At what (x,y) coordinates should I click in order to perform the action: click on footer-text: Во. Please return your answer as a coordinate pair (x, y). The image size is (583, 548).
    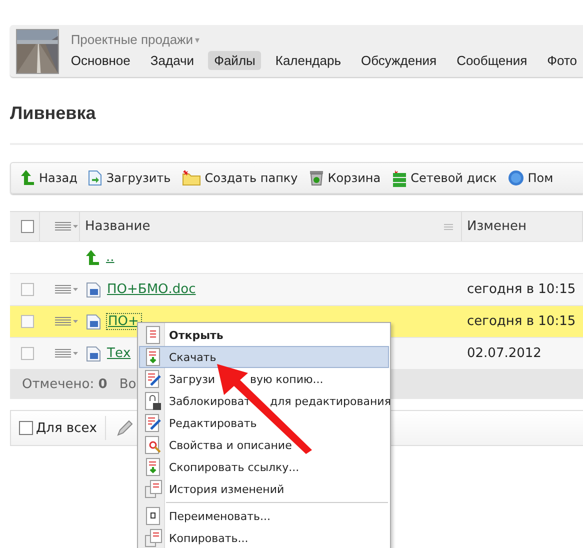
    Looking at the image, I should click on (127, 384).